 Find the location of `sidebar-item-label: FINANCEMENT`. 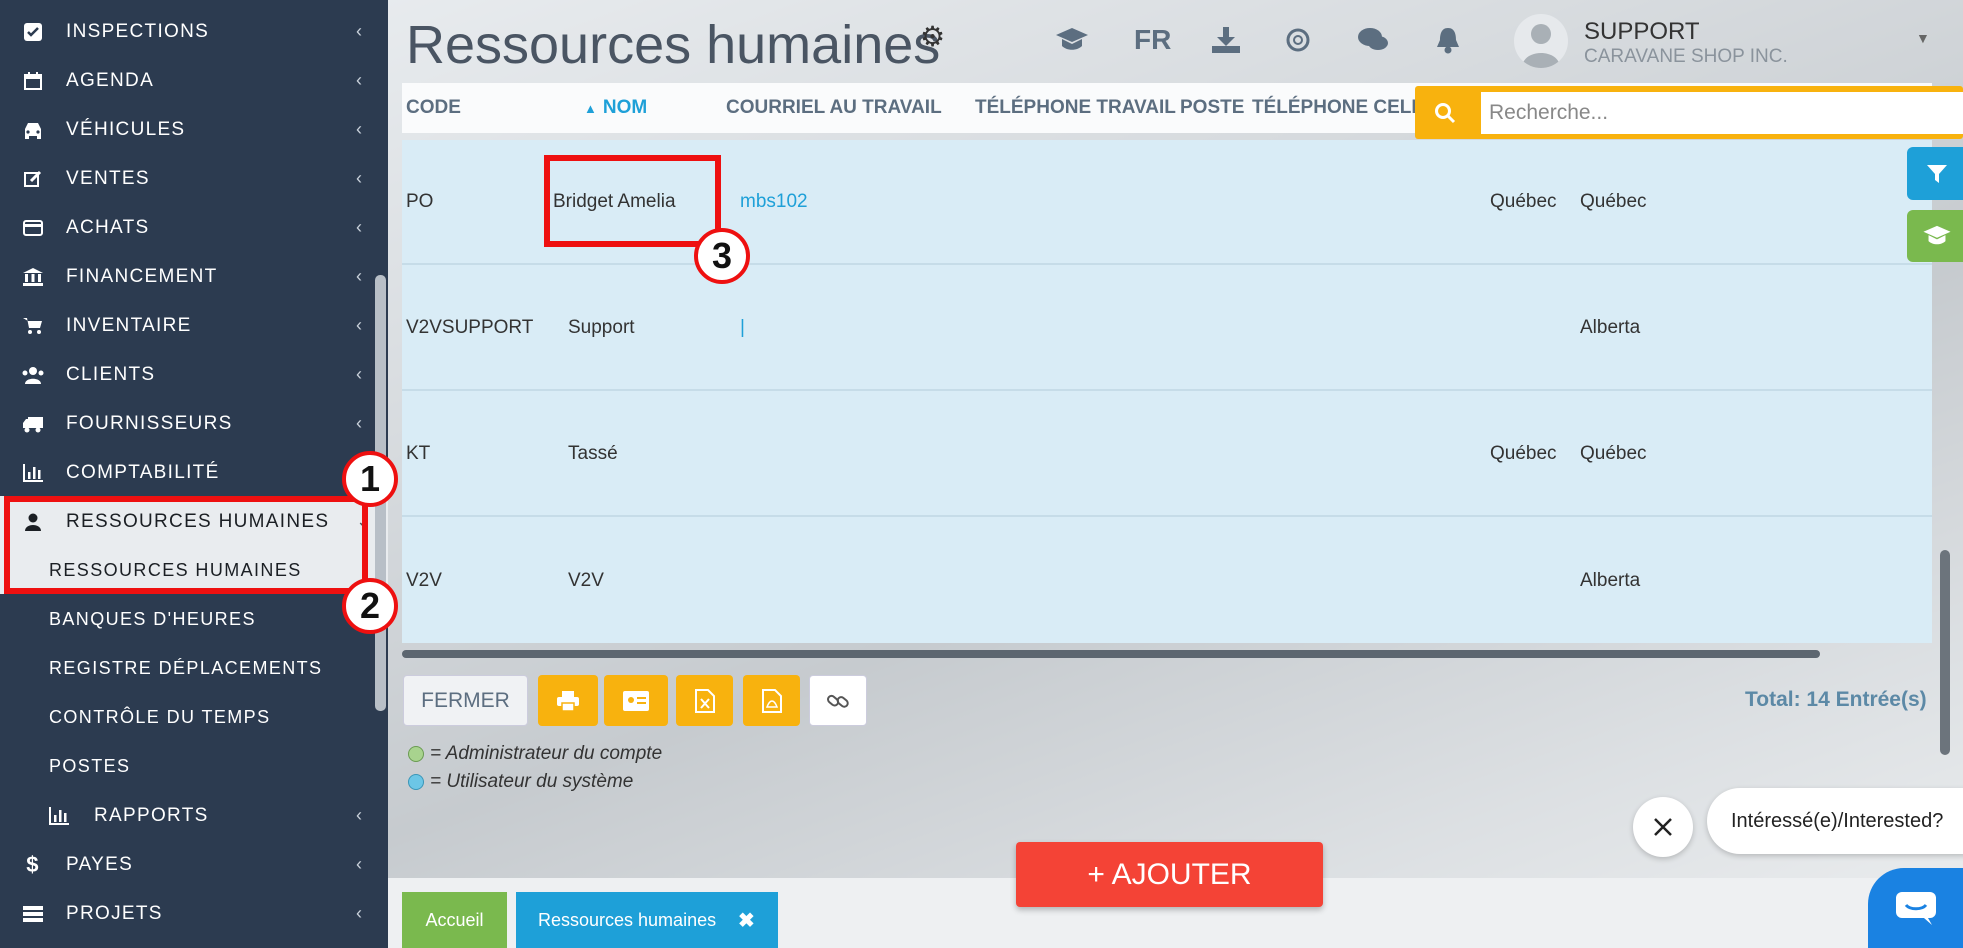

sidebar-item-label: FINANCEMENT is located at coordinates (142, 276).